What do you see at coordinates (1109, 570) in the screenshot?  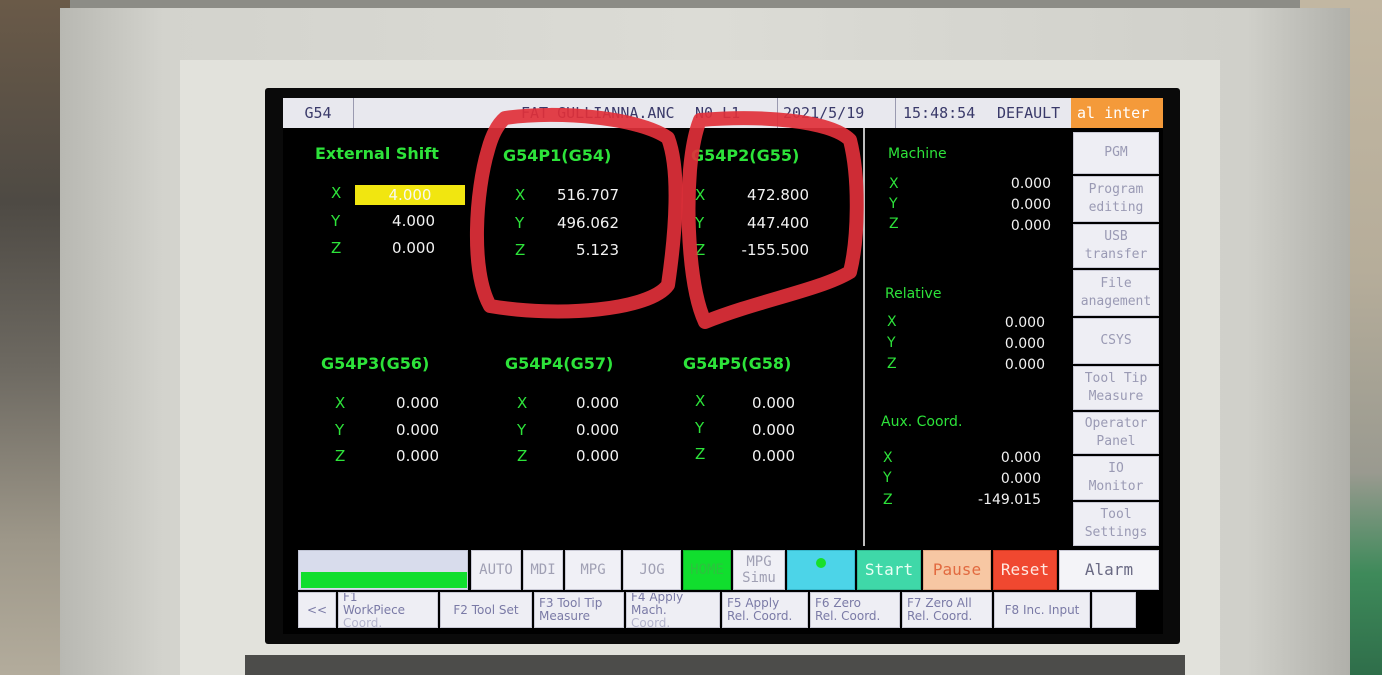 I see `alarm-button: Alarm` at bounding box center [1109, 570].